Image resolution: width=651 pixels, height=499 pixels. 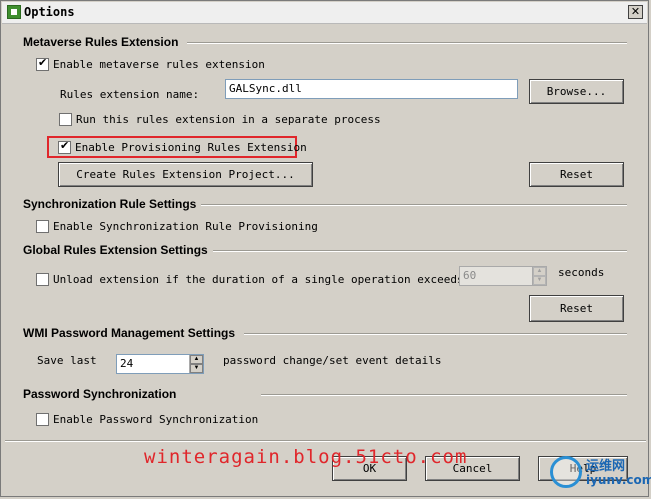 What do you see at coordinates (325, 441) in the screenshot?
I see `footer-divider` at bounding box center [325, 441].